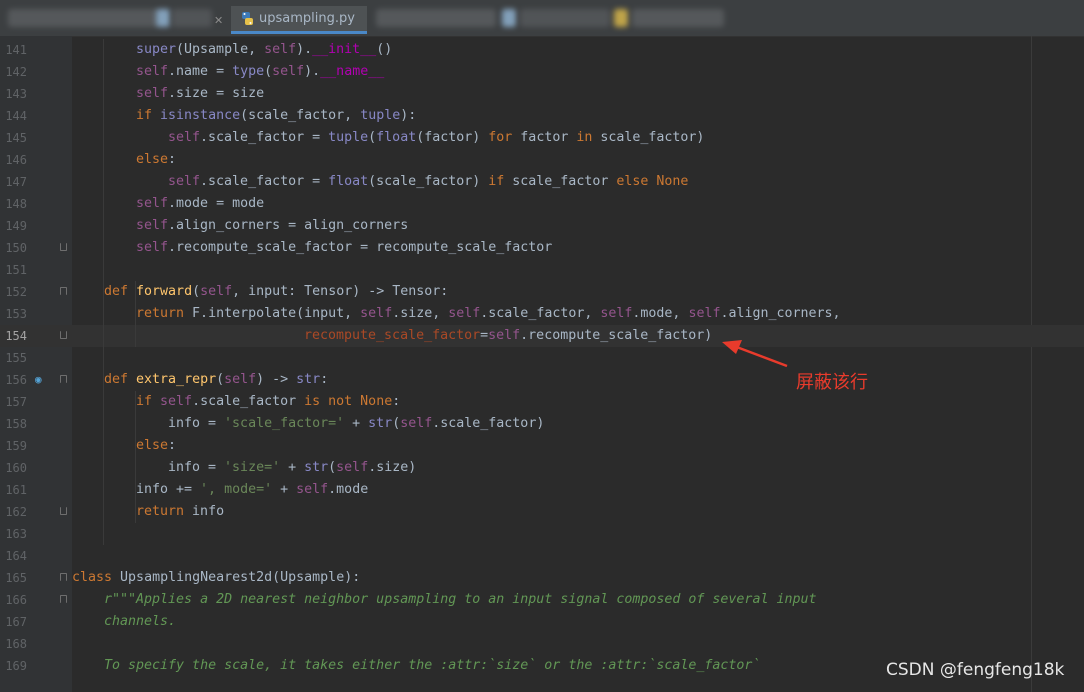 This screenshot has height=692, width=1084. What do you see at coordinates (832, 382) in the screenshot?
I see `annotation-note: 屏蔽该行` at bounding box center [832, 382].